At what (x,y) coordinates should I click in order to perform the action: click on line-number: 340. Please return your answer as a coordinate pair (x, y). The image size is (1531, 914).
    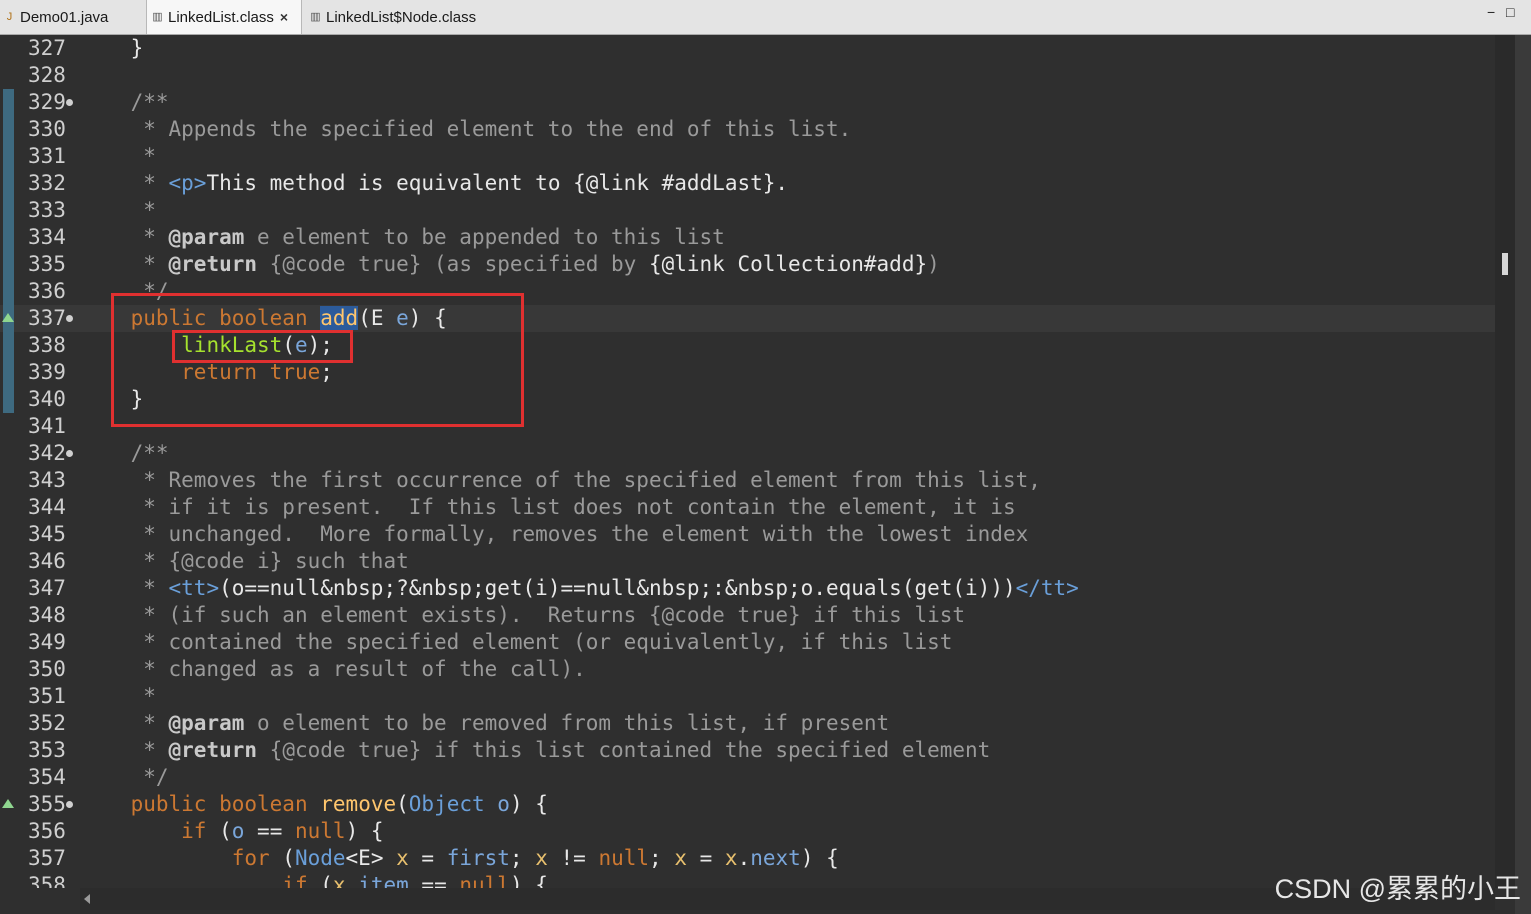
    Looking at the image, I should click on (47, 399).